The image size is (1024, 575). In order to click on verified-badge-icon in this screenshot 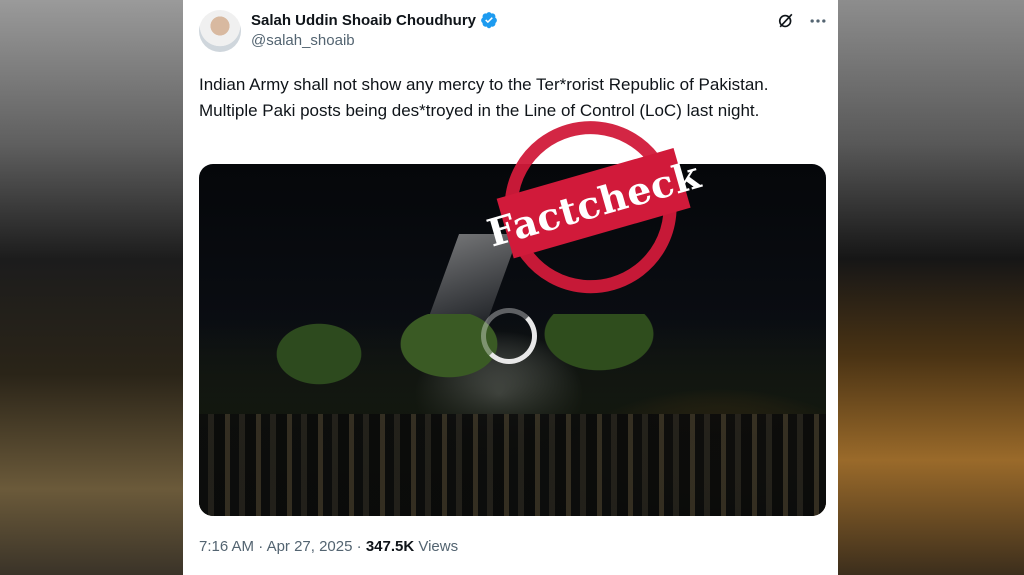, I will do `click(489, 20)`.